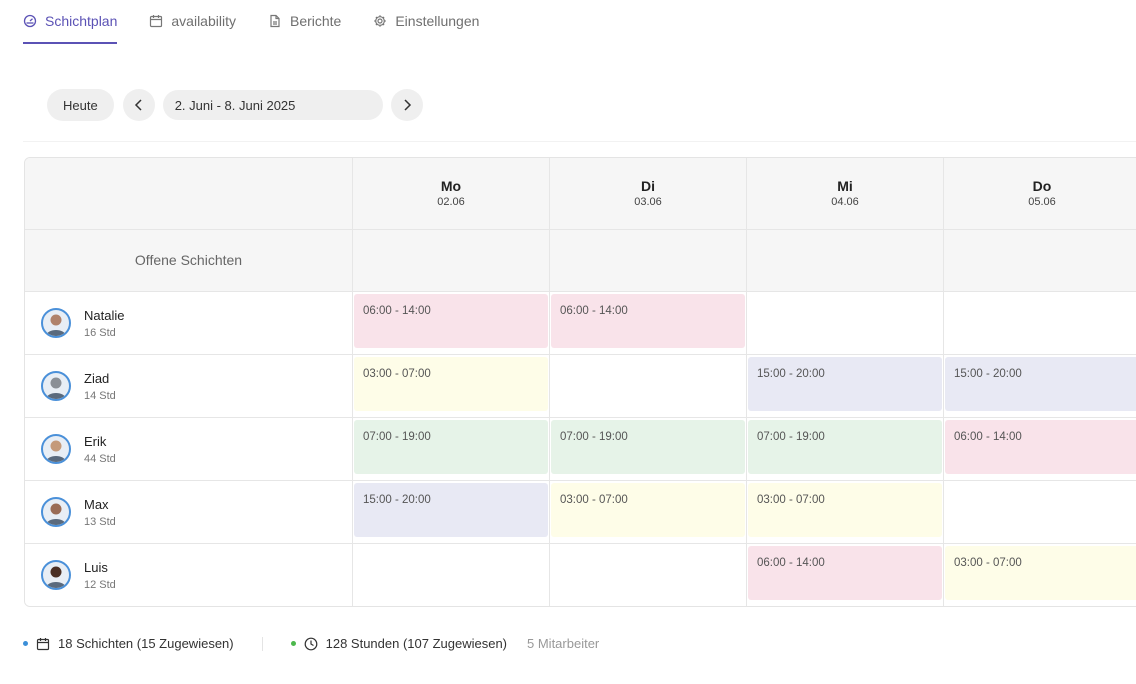  I want to click on tab-schichtplan: Schichtplan, so click(70, 22).